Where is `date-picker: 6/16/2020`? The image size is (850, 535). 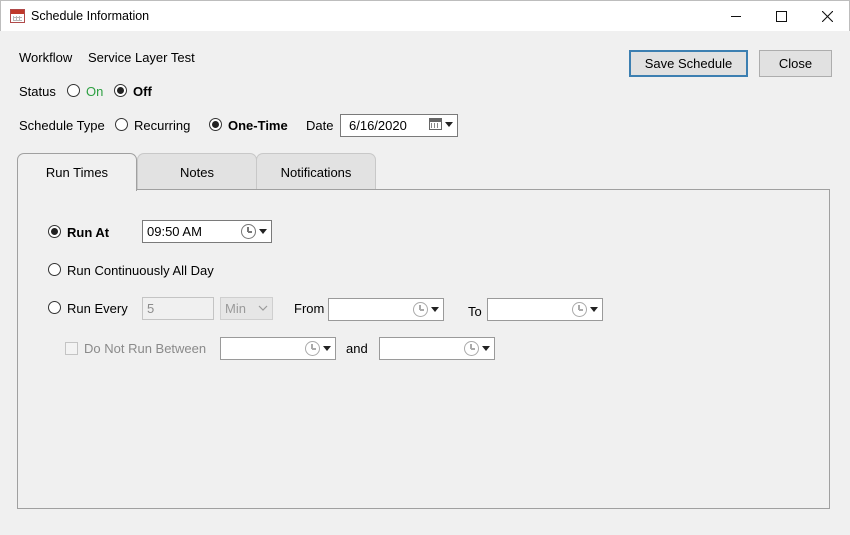 date-picker: 6/16/2020 is located at coordinates (399, 125).